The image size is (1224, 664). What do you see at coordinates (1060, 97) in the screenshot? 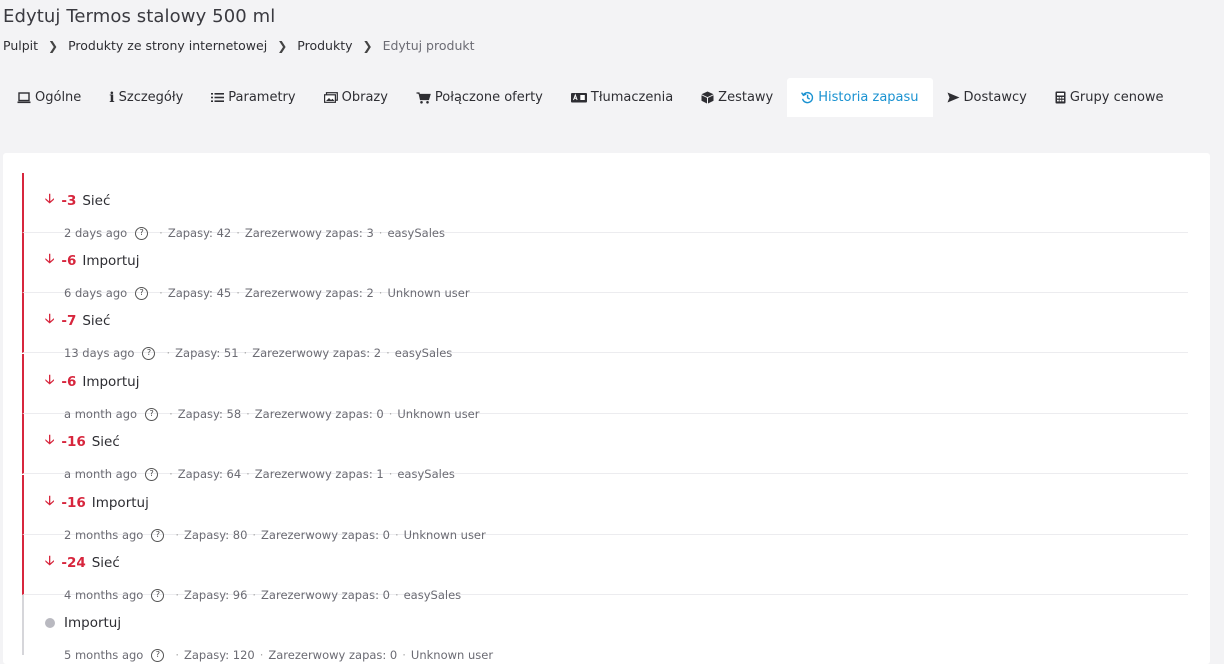
I see `calculator-icon` at bounding box center [1060, 97].